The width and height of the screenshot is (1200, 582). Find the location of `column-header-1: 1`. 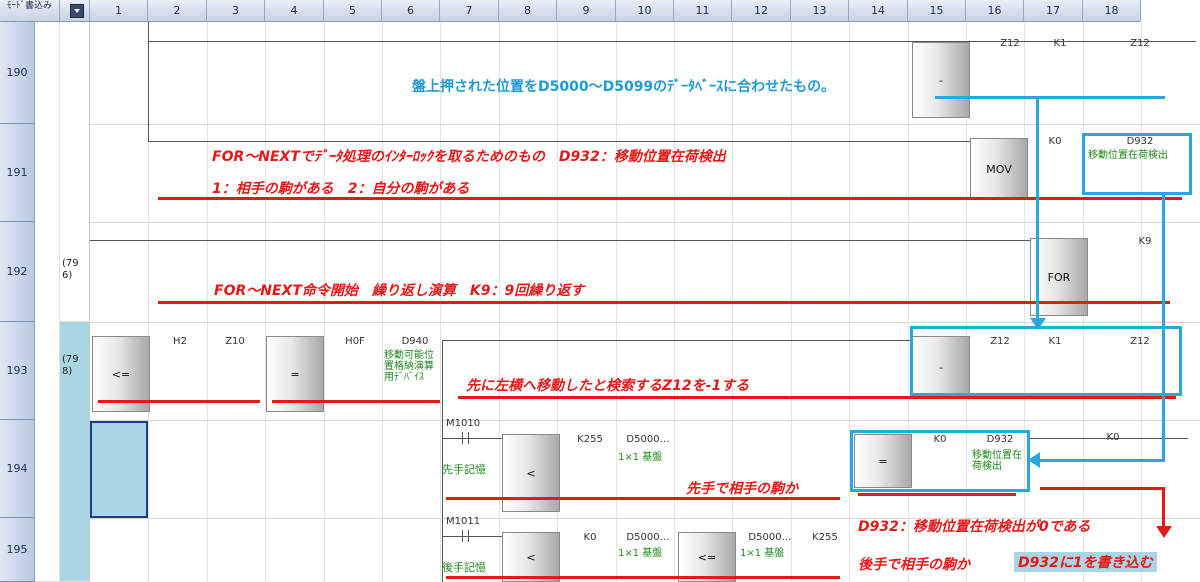

column-header-1: 1 is located at coordinates (119, 11).